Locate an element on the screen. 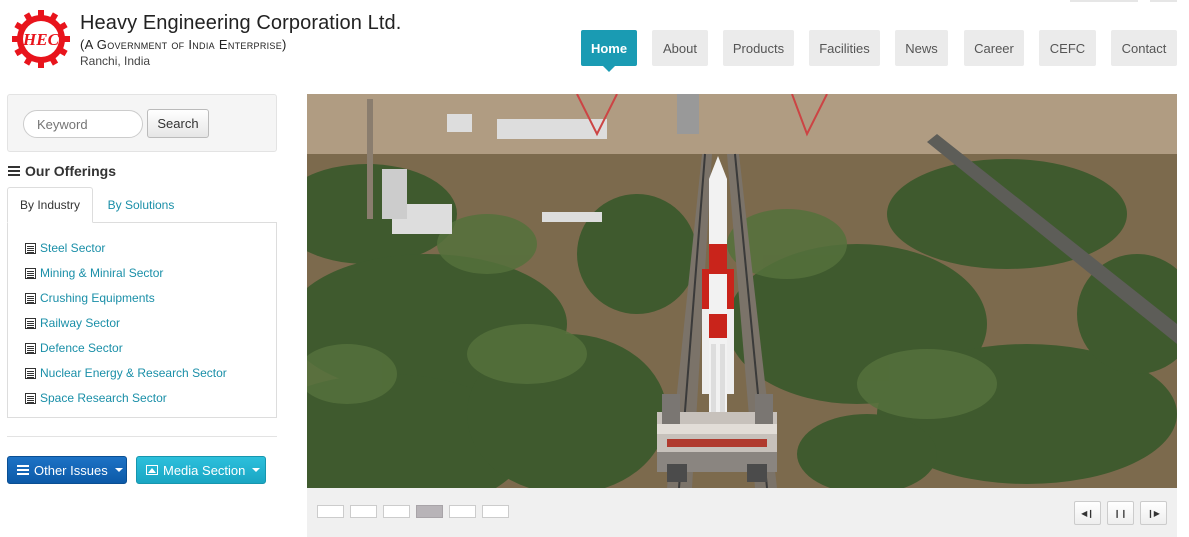 The width and height of the screenshot is (1189, 537). list-item: Railway Sector is located at coordinates (72, 323).